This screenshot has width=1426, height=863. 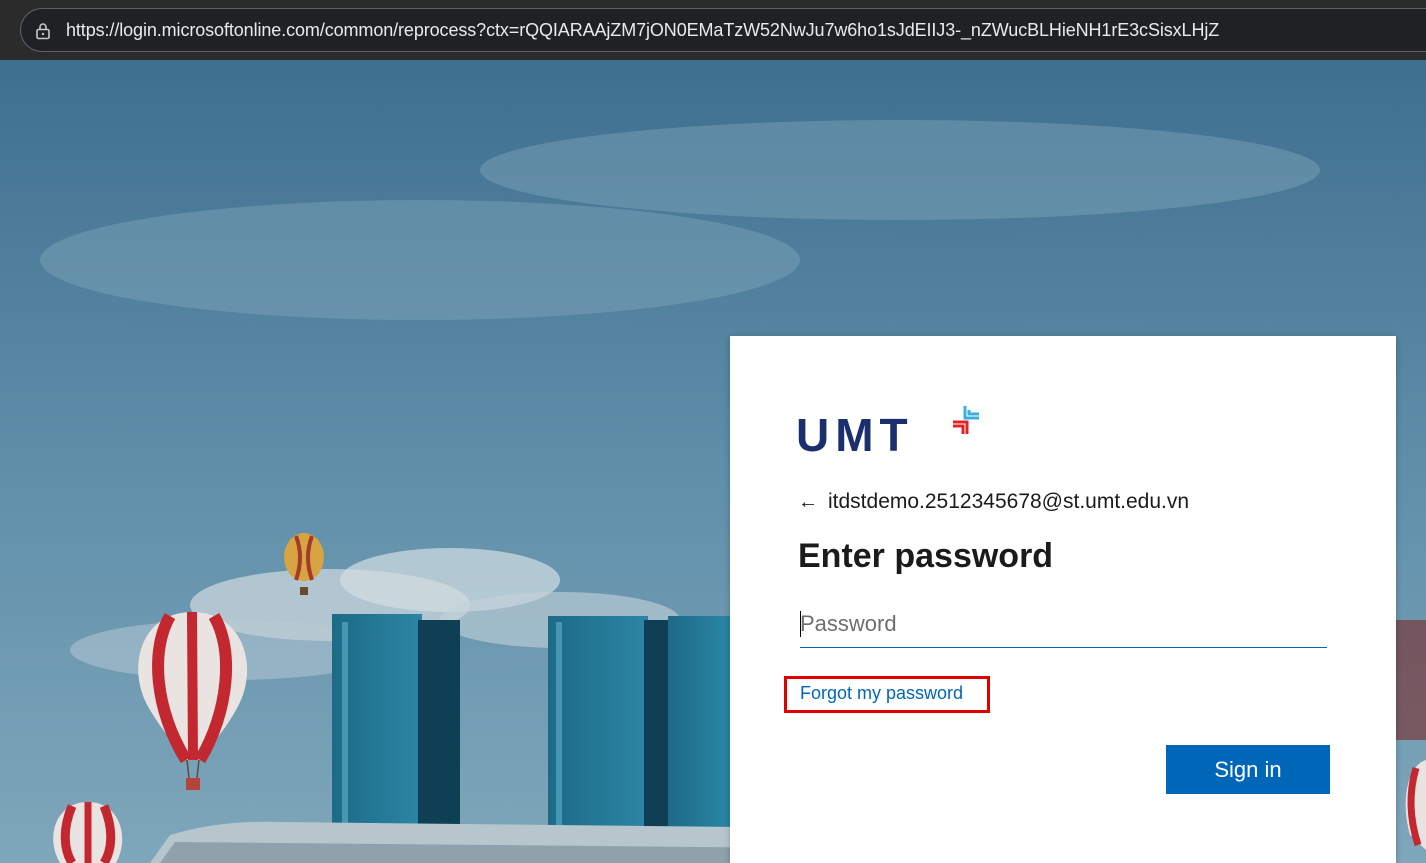 I want to click on umt-logo: UMT, so click(x=896, y=434).